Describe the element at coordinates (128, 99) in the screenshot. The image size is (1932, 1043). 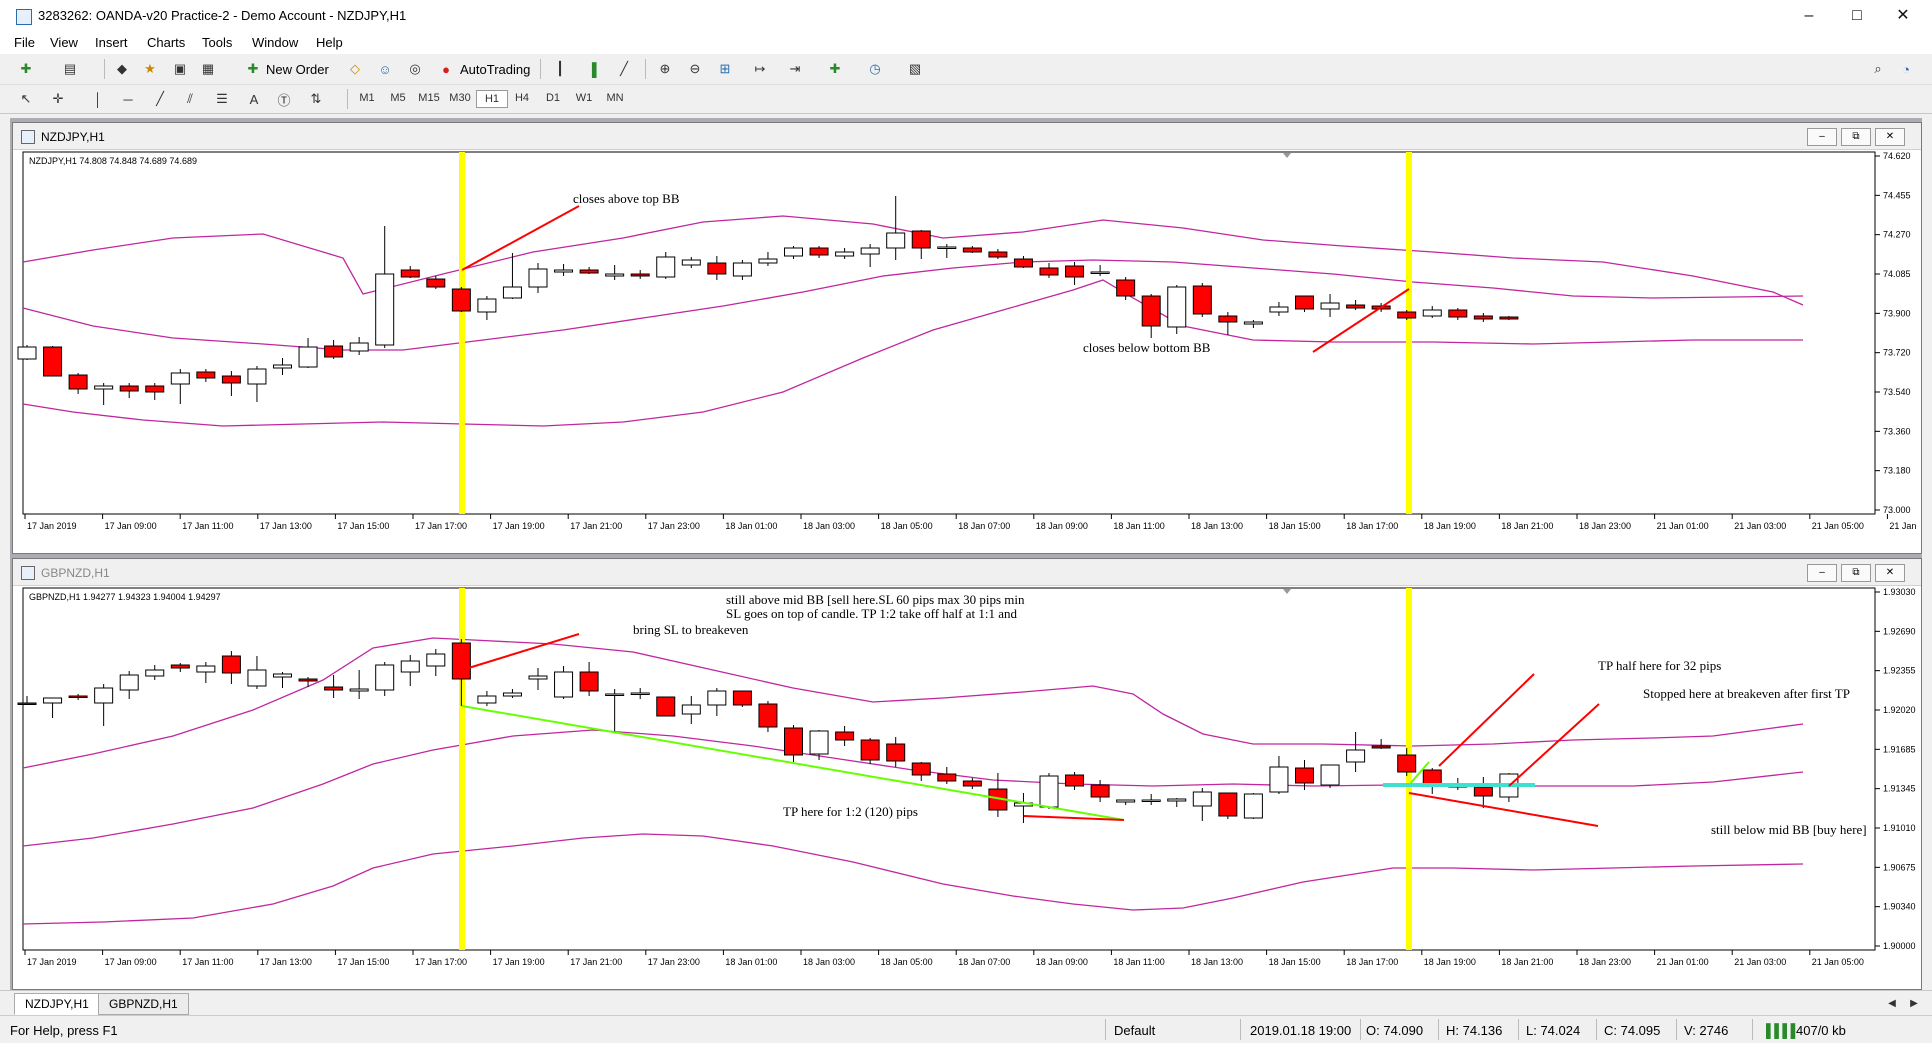
I see `horizontal-line-icon: ─` at that location.